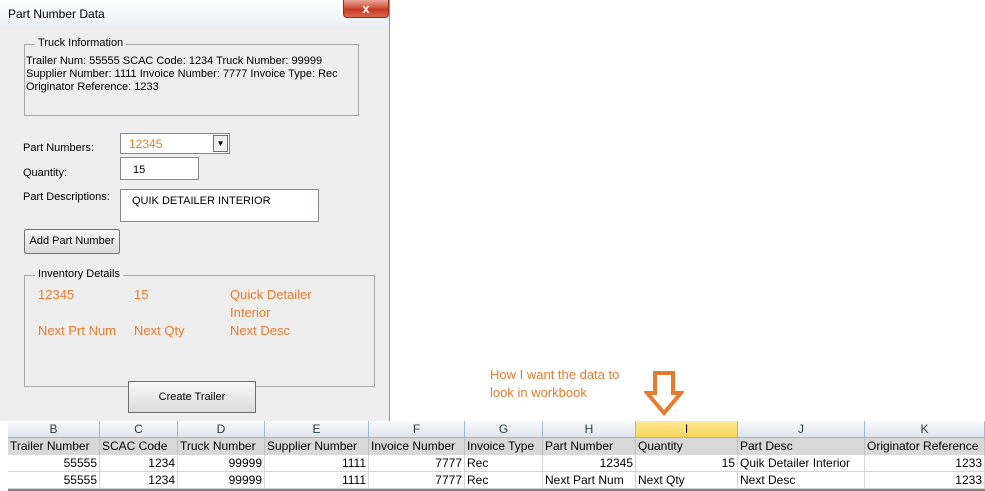  Describe the element at coordinates (260, 330) in the screenshot. I see `inventory-description: Next Desc` at that location.